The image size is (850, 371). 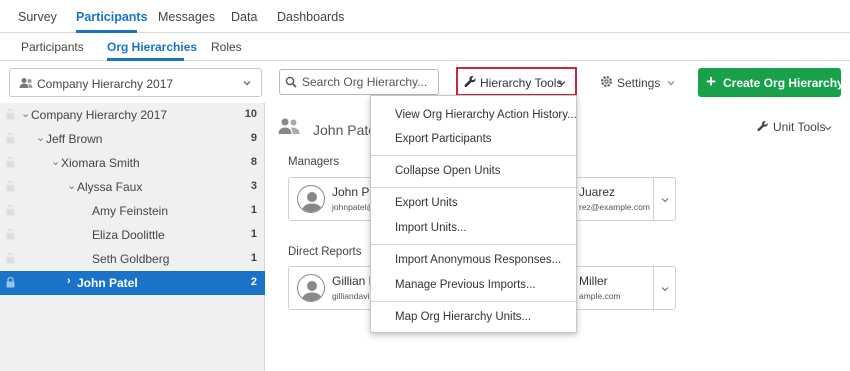 I want to click on tree-node-name: John Patel, so click(x=107, y=283).